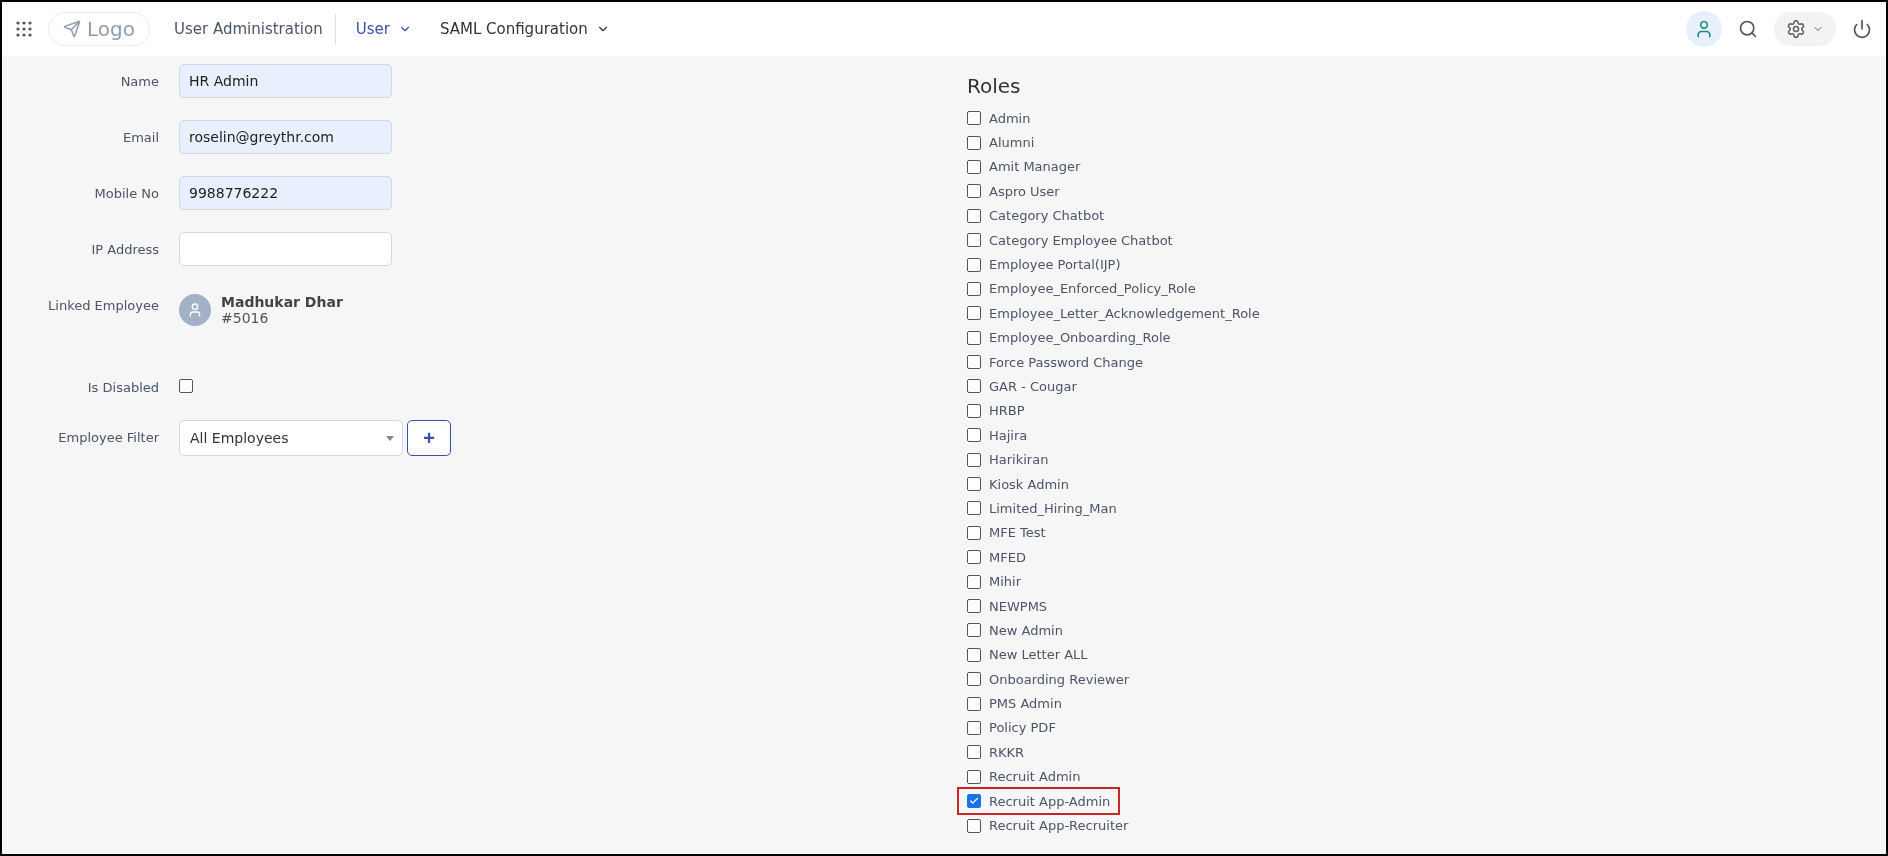 The height and width of the screenshot is (856, 1888). I want to click on roles-title: Roles, so click(994, 86).